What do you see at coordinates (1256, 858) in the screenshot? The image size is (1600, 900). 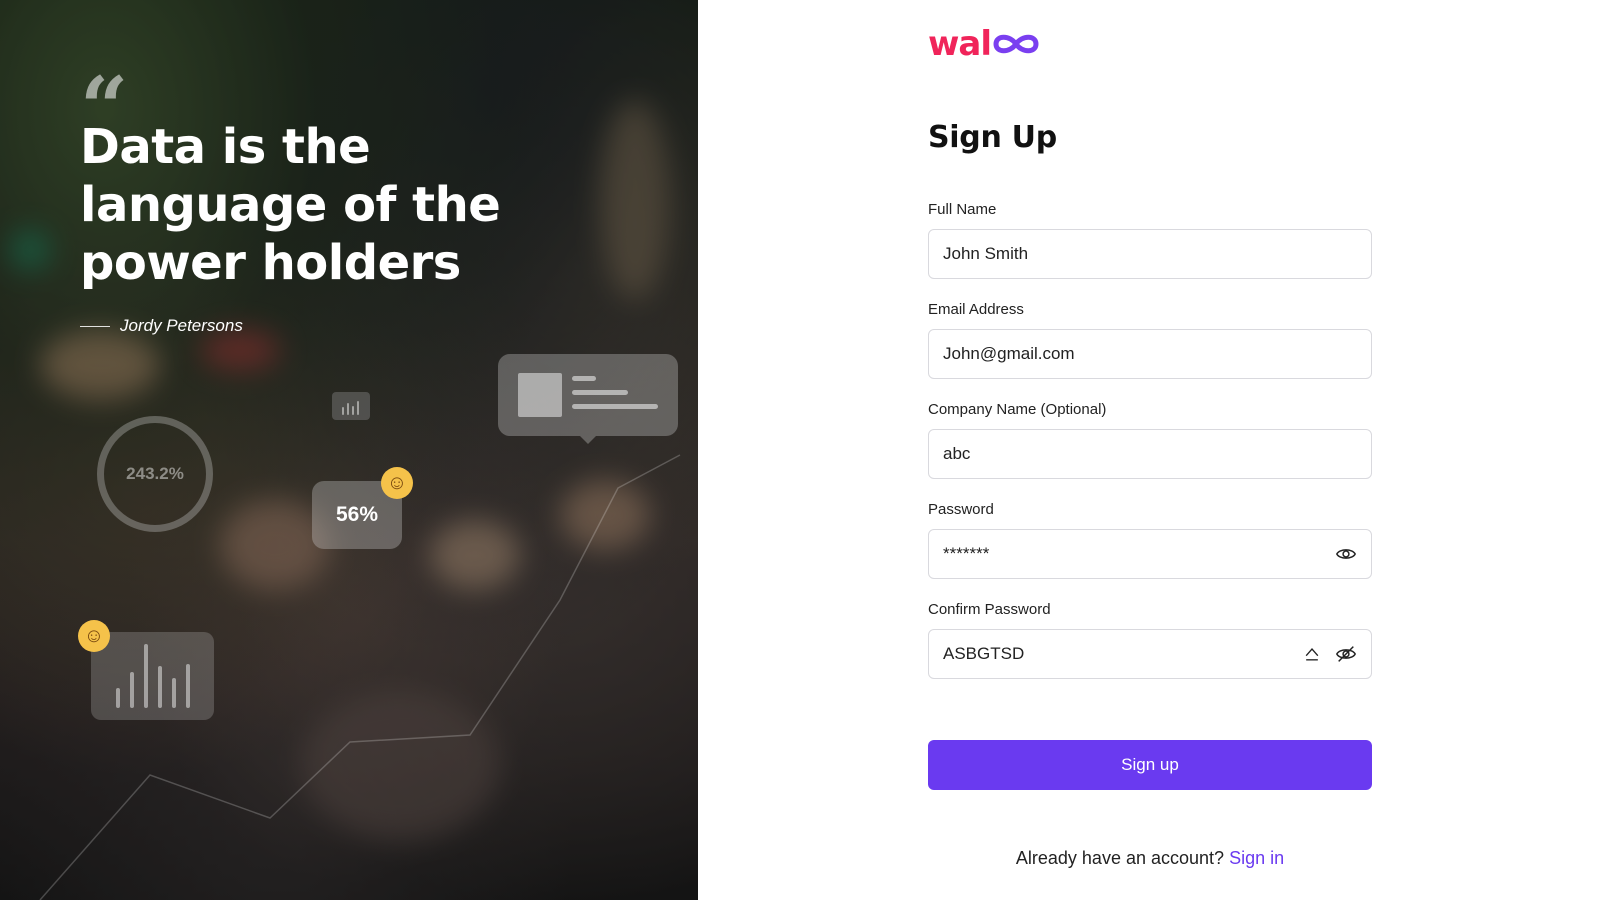 I see `sign-in-link: Sign in` at bounding box center [1256, 858].